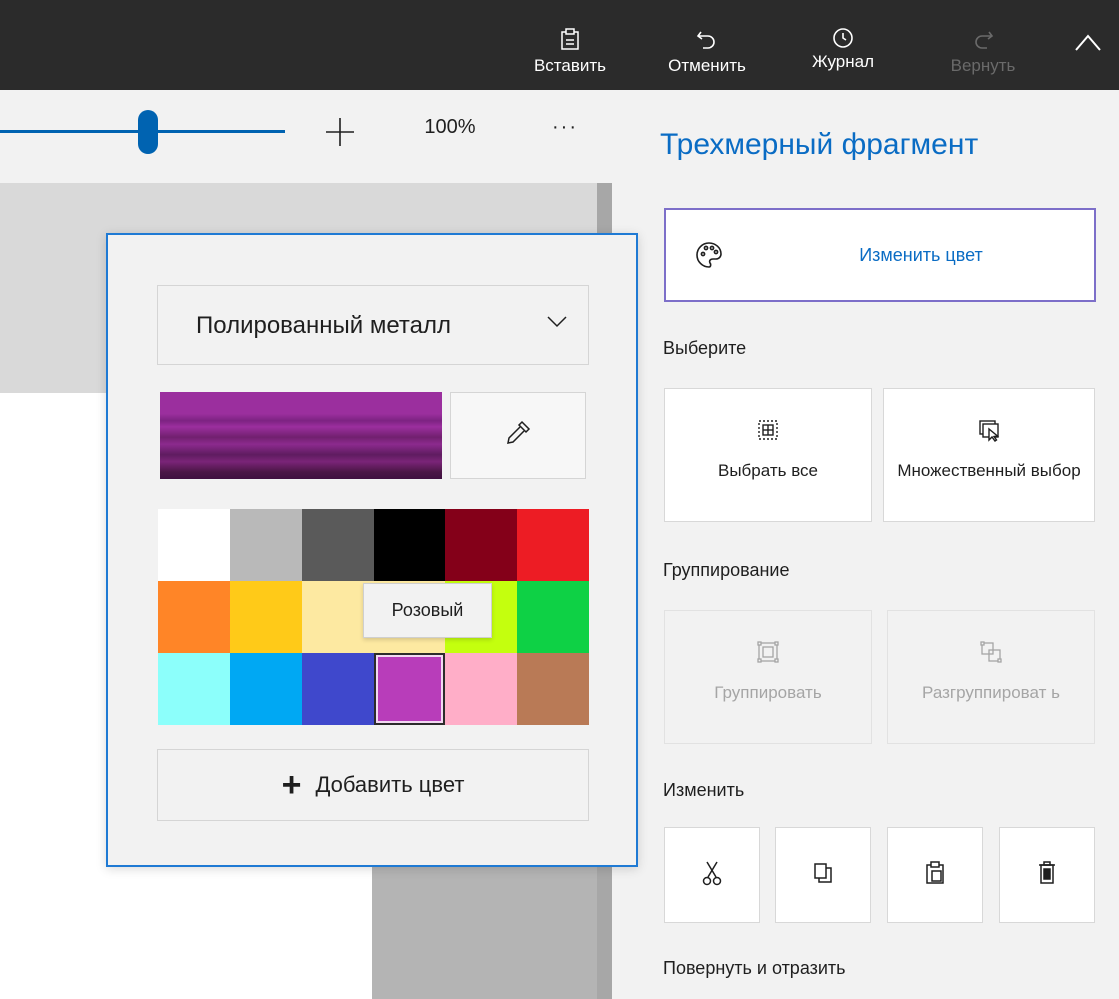 Image resolution: width=1119 pixels, height=999 pixels. I want to click on trash-icon, so click(1047, 875).